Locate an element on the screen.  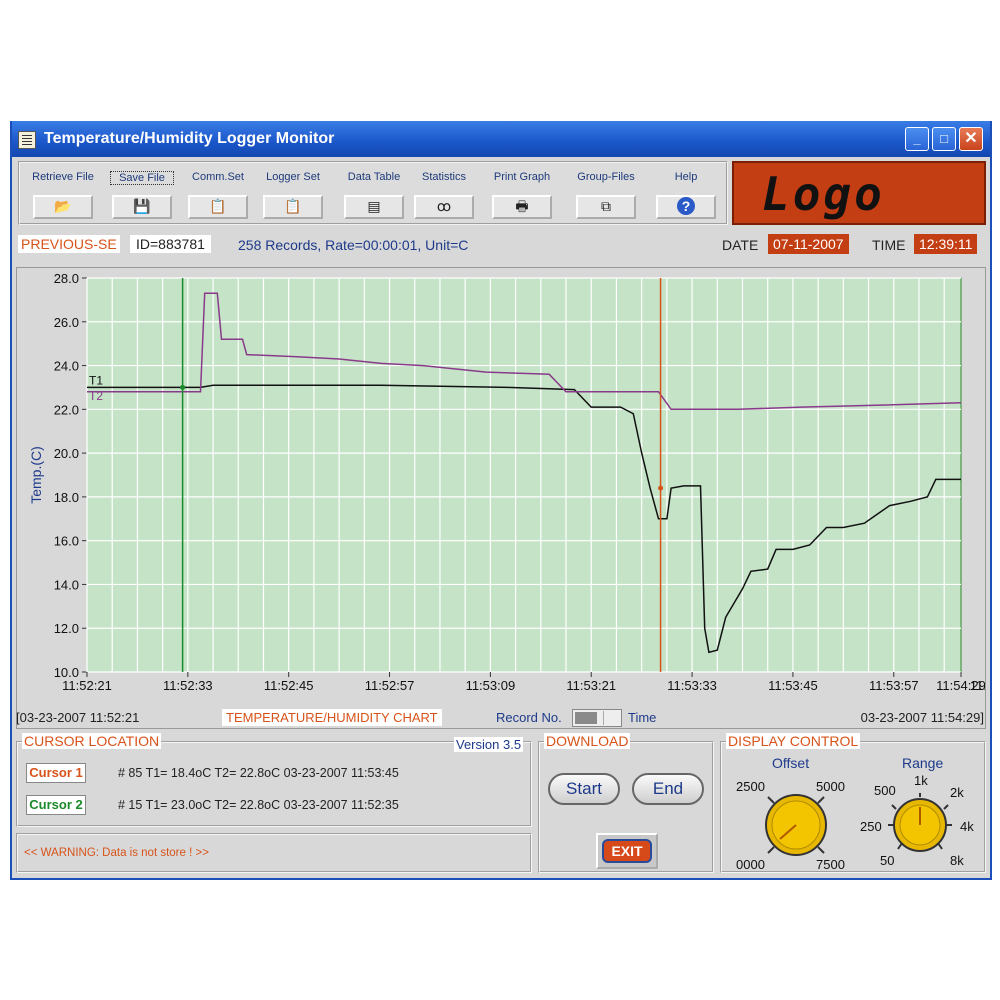
toolbar-label: Print Graph is located at coordinates (522, 177).